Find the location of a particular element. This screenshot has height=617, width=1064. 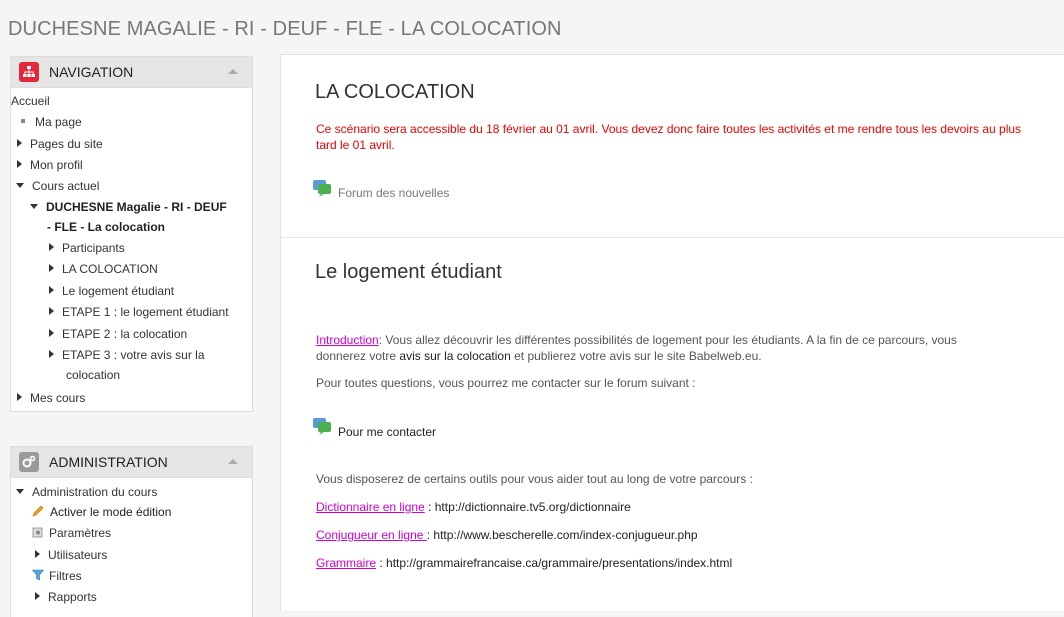

nav-my-courses: Mes cours is located at coordinates (51, 398).